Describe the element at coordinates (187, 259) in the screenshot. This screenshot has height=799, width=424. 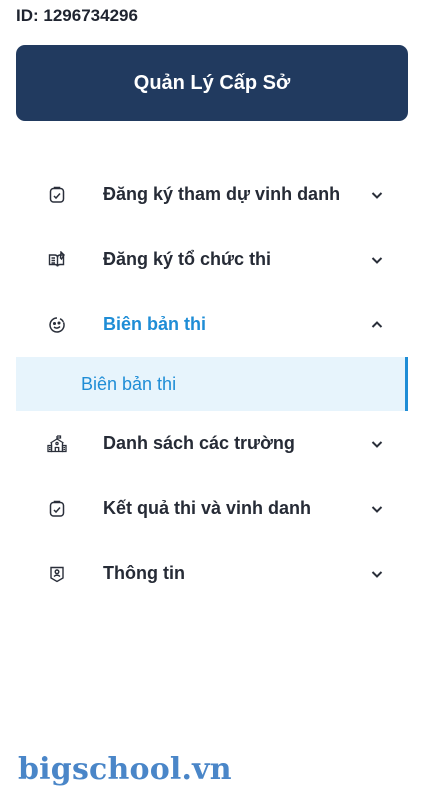
I see `menu-item-label: Đăng ký tổ chức thi` at that location.